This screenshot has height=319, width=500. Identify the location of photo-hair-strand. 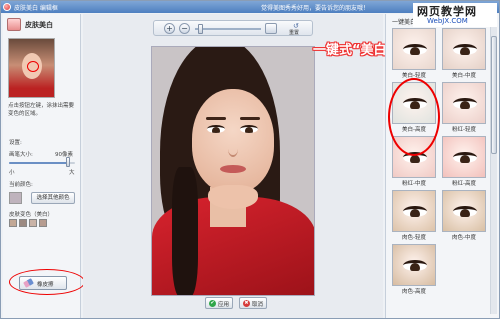
(185, 231).